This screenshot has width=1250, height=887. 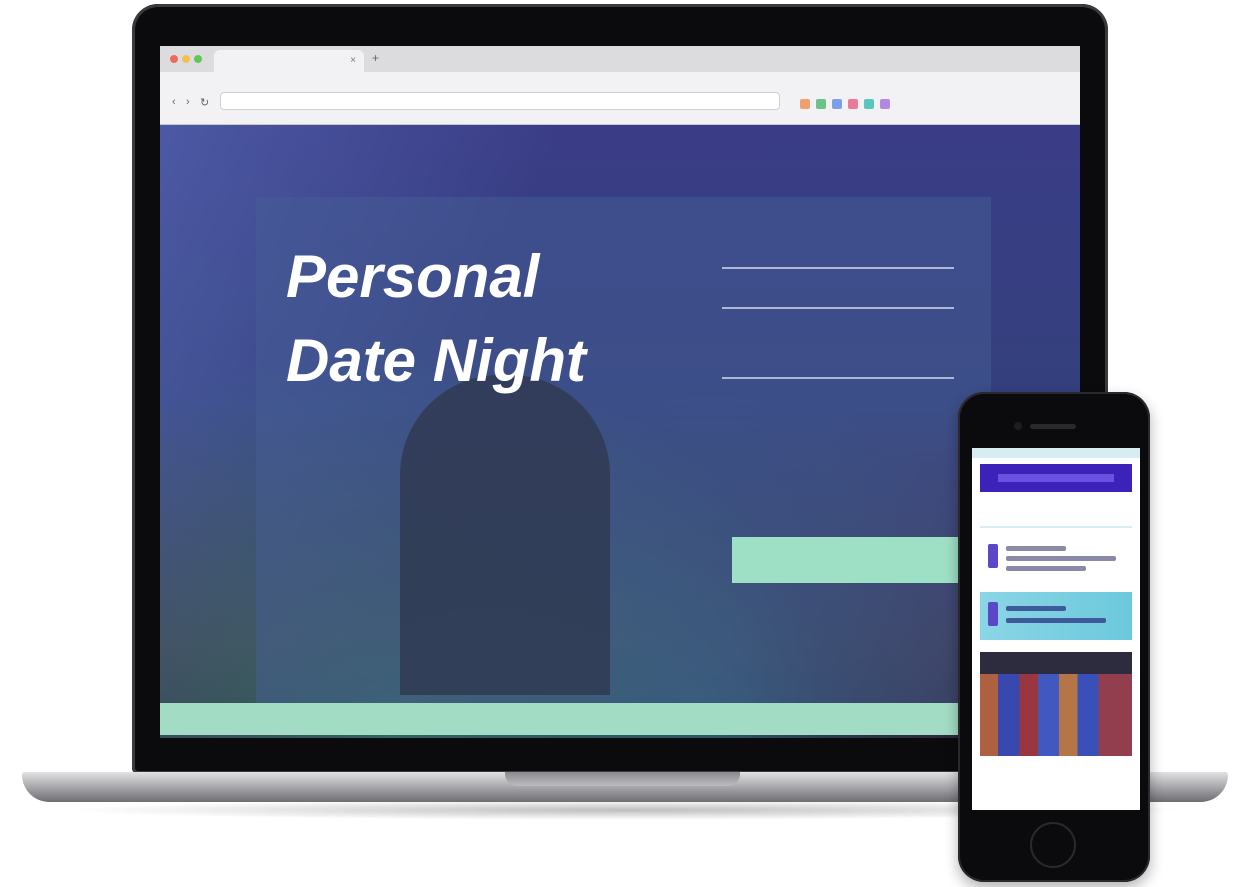 I want to click on signup-button, so click(x=852, y=560).